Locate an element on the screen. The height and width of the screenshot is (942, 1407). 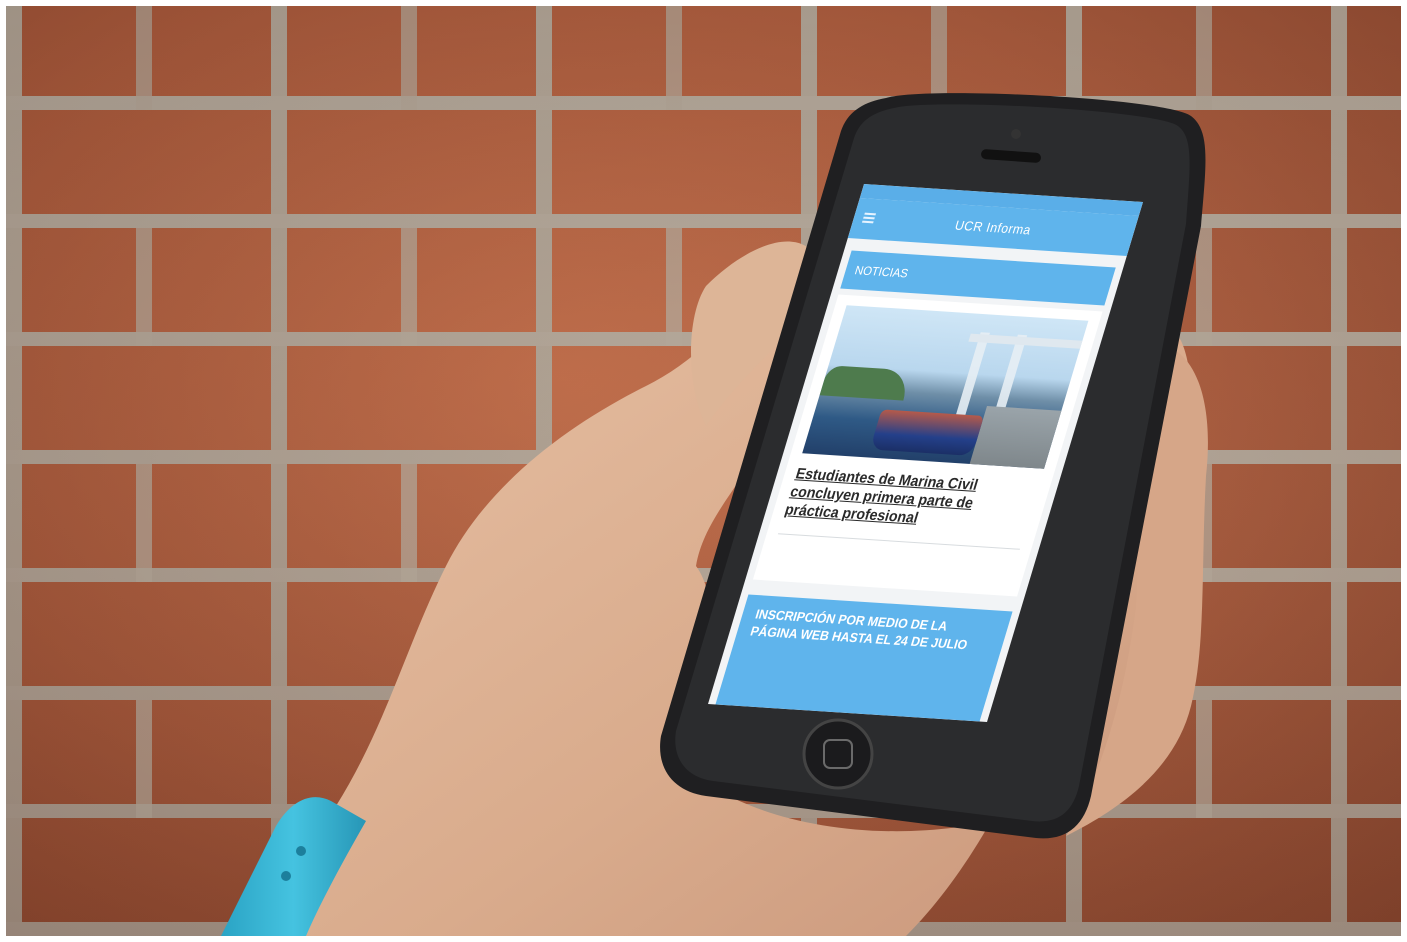
camera-icon is located at coordinates (1016, 134).